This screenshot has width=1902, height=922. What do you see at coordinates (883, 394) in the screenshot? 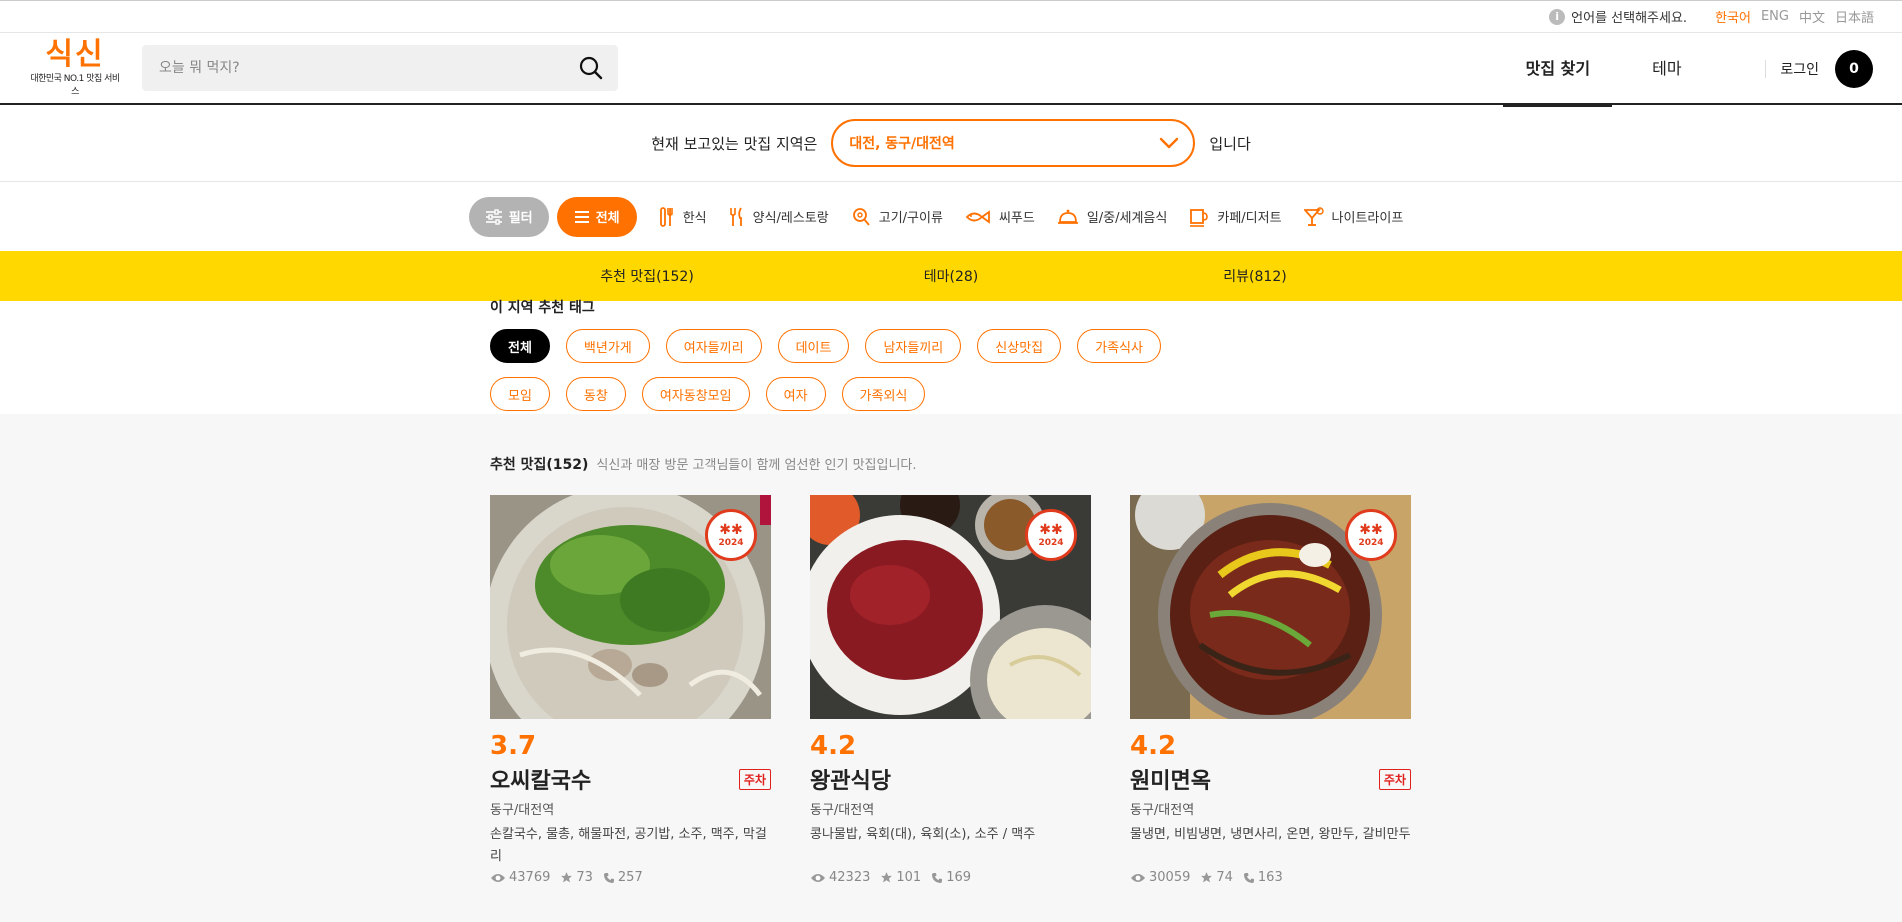
I see `tag-chip: 가족외식` at bounding box center [883, 394].